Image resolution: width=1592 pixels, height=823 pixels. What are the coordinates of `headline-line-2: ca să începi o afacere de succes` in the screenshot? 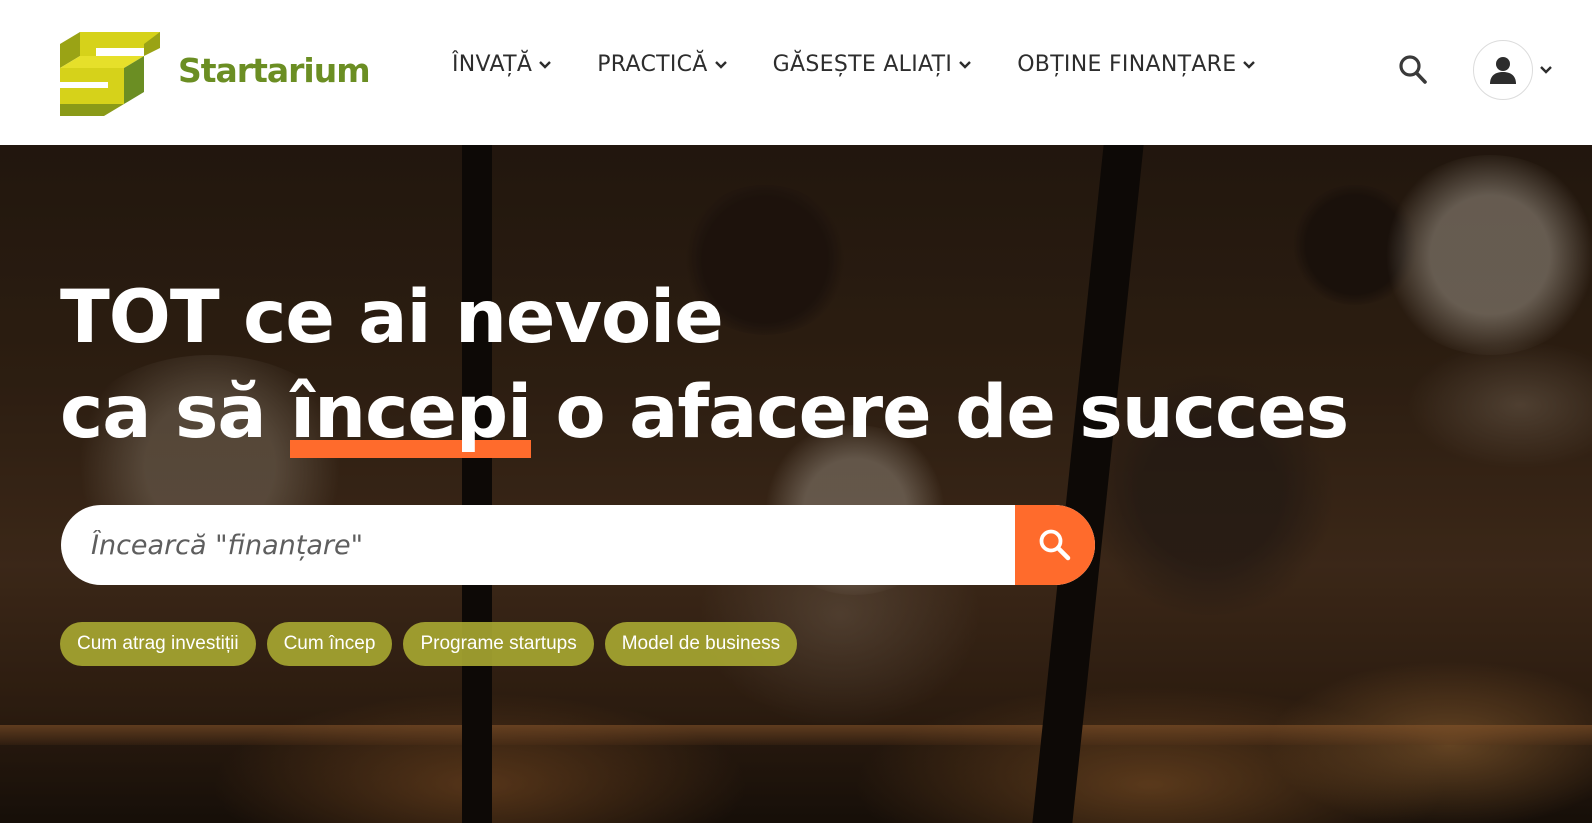 It's located at (705, 412).